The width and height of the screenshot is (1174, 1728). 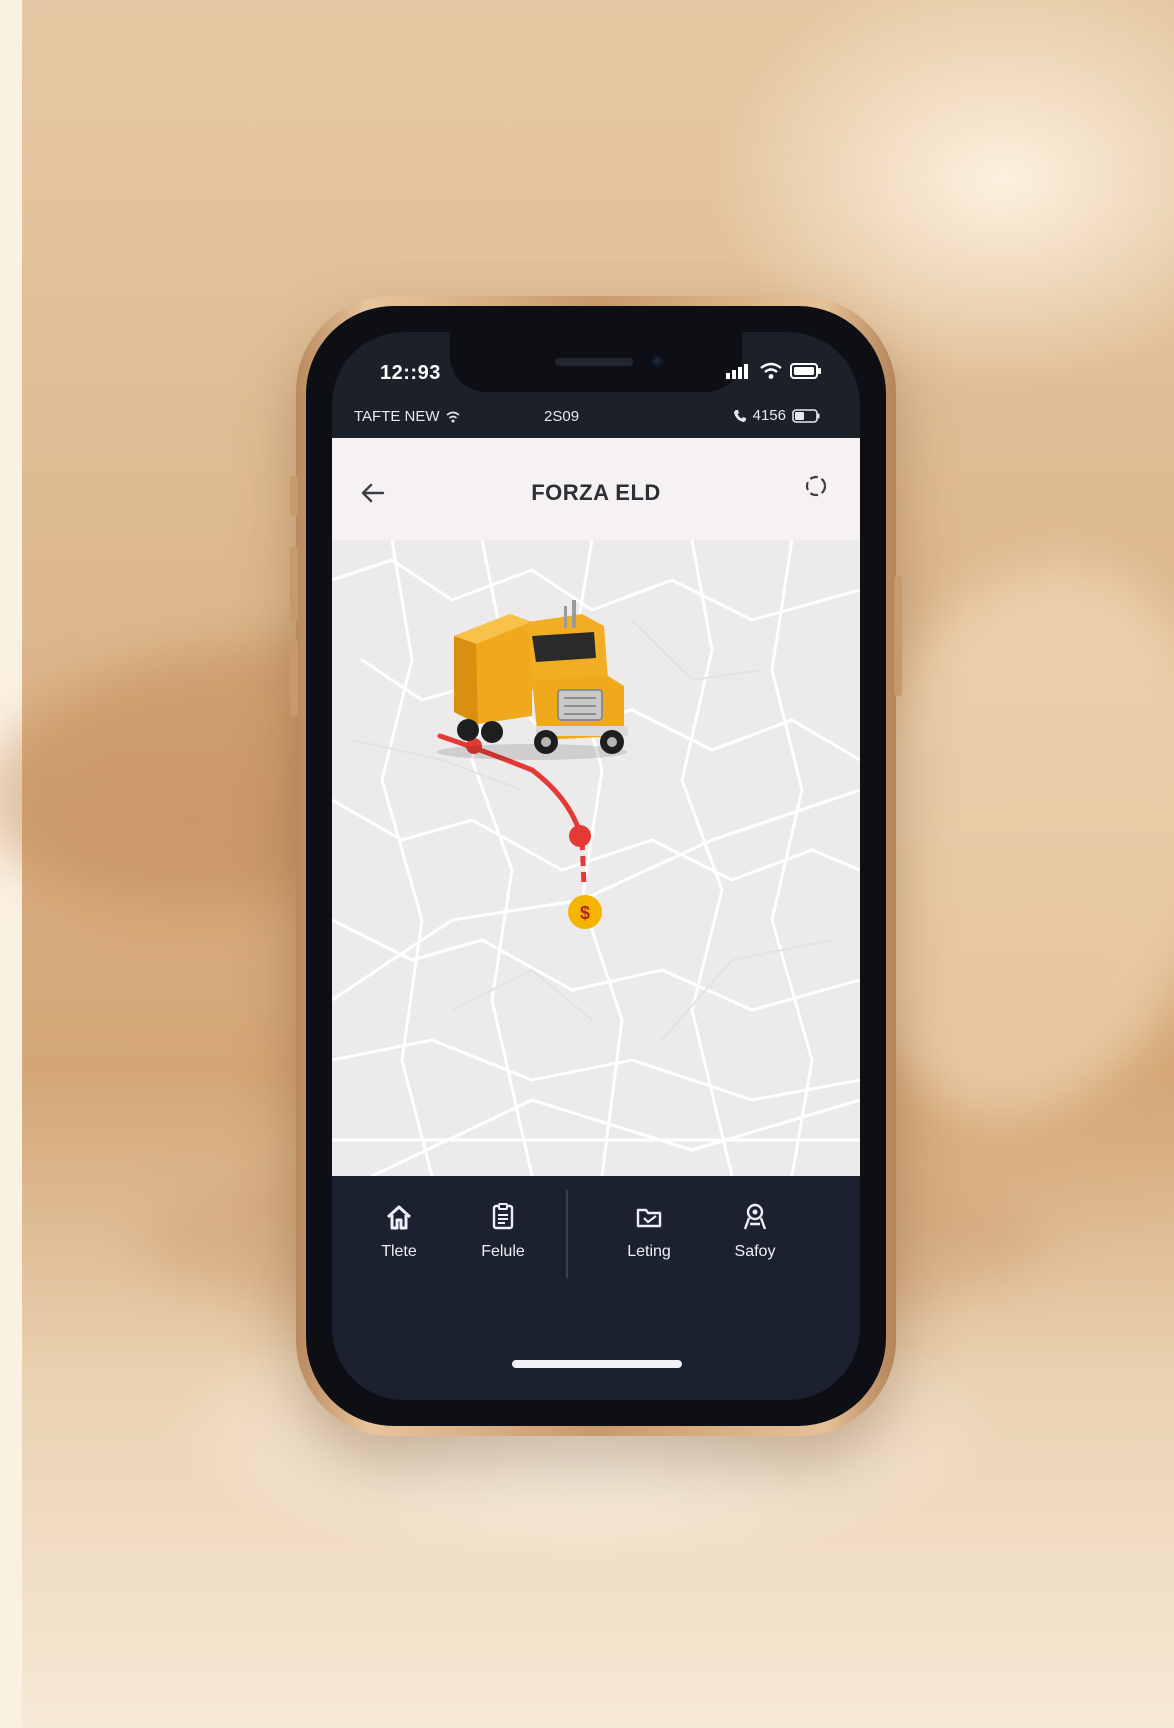 I want to click on volume-down-button, so click(x=294, y=678).